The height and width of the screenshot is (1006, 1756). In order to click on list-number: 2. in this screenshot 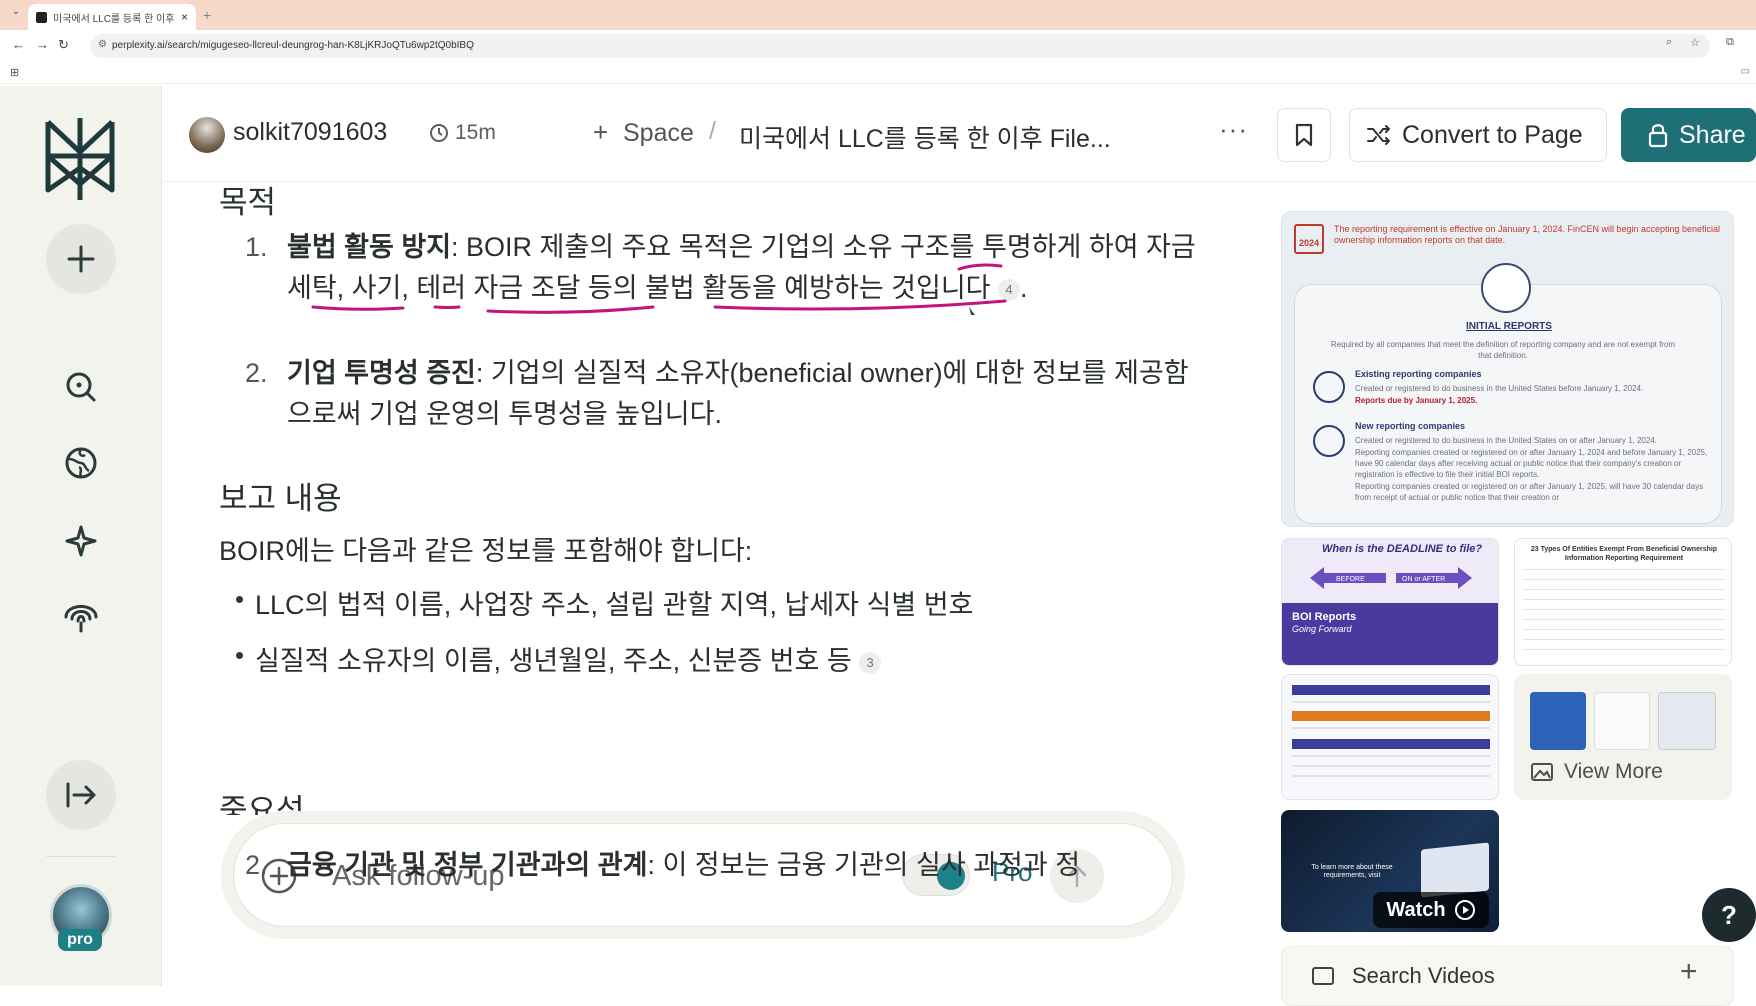, I will do `click(256, 865)`.